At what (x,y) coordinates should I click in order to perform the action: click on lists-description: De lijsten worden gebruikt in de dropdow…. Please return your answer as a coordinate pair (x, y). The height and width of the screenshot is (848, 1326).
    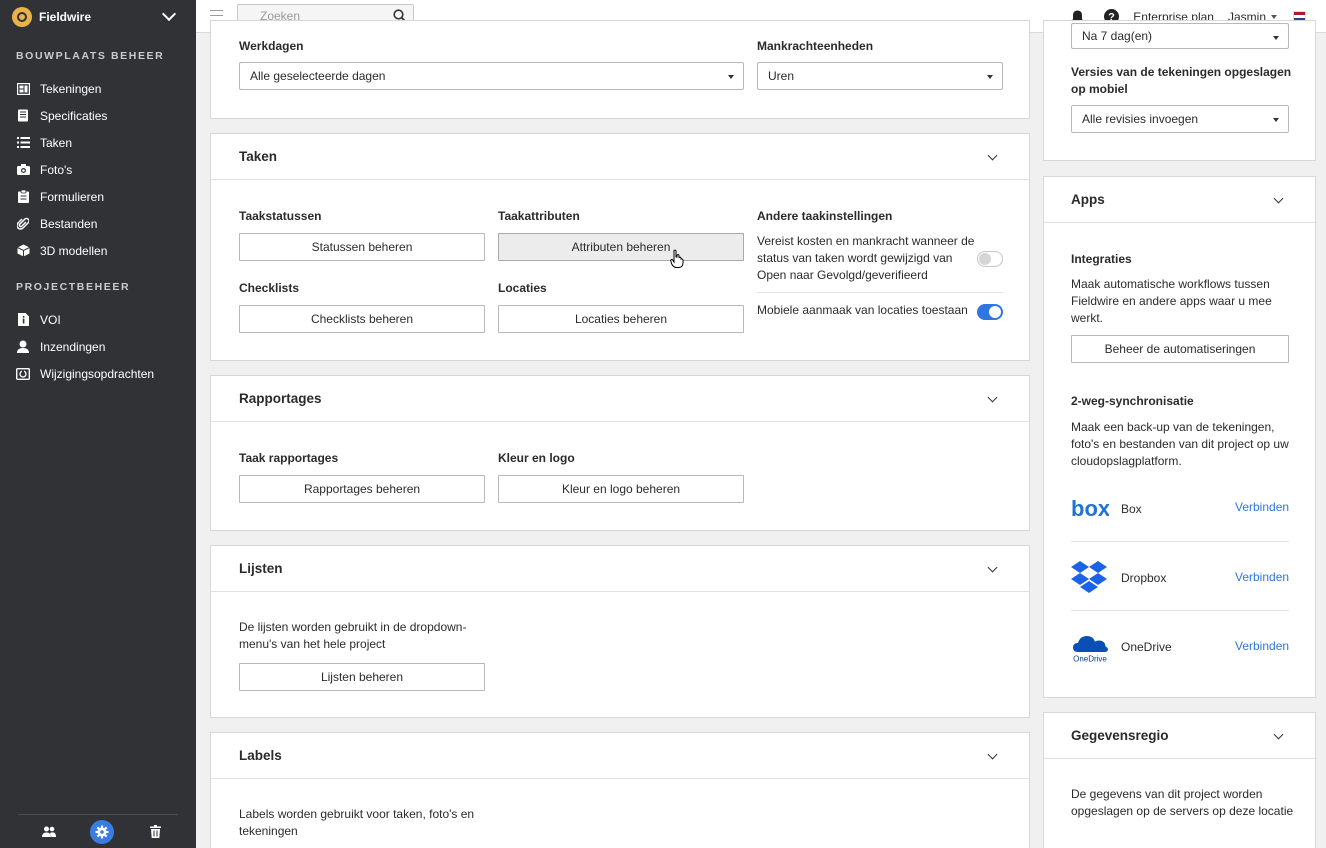
    Looking at the image, I should click on (353, 635).